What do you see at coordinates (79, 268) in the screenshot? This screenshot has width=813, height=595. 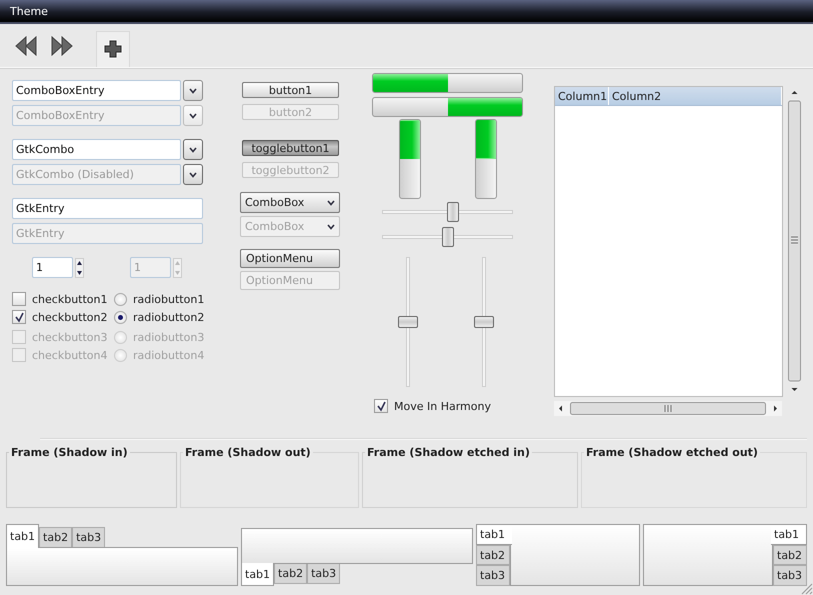 I see `spin-arrows-icon` at bounding box center [79, 268].